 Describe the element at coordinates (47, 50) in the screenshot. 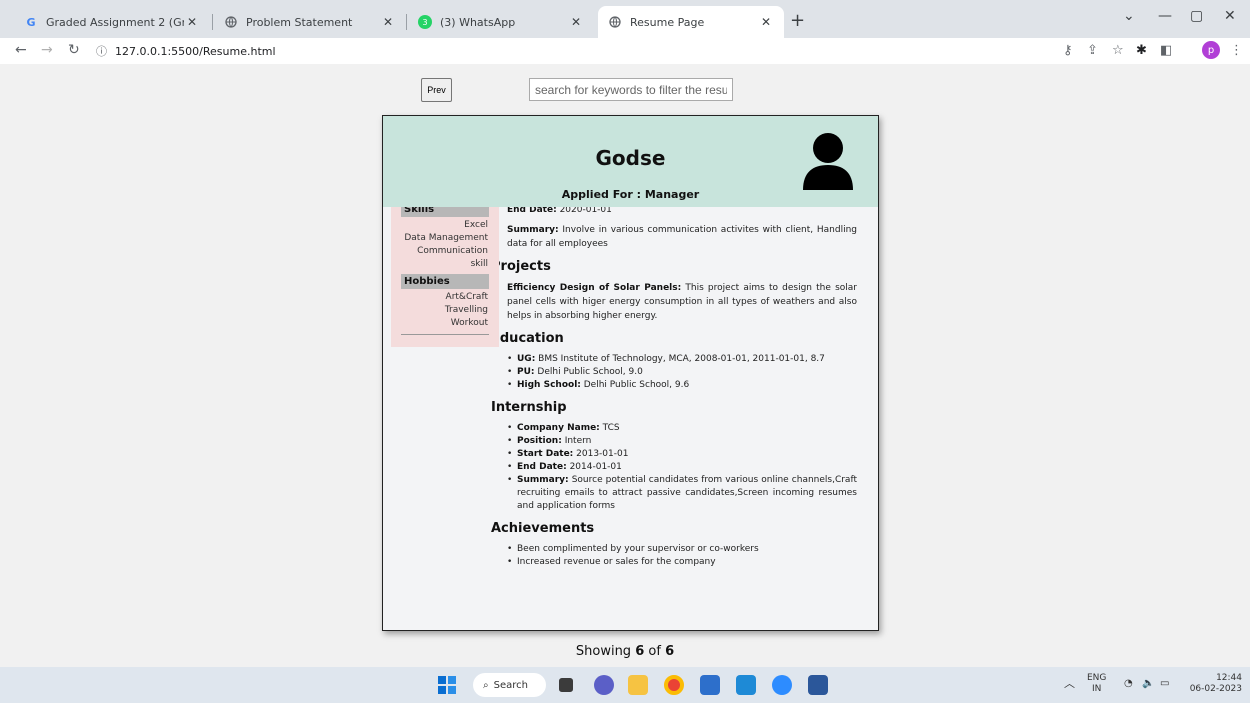

I see `forward-arrow-icon: →` at that location.